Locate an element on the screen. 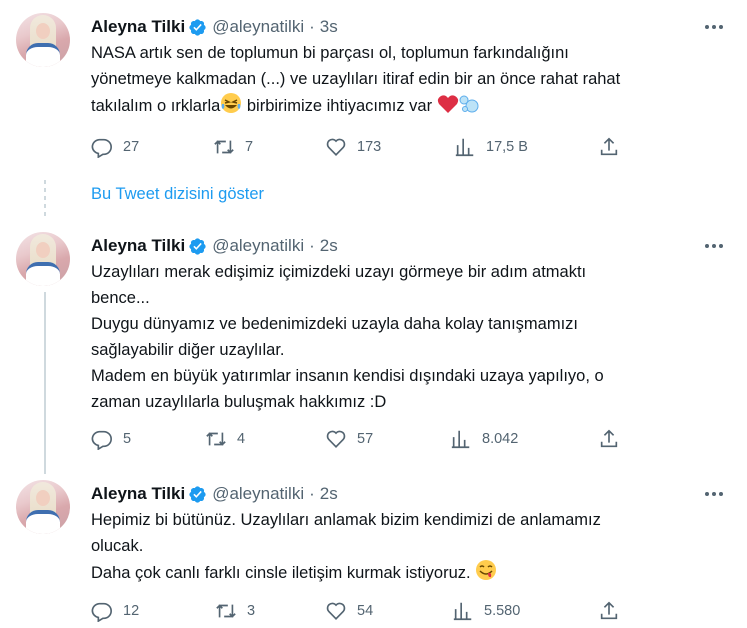 This screenshot has height=628, width=747. views-button: 8.042 is located at coordinates (484, 439).